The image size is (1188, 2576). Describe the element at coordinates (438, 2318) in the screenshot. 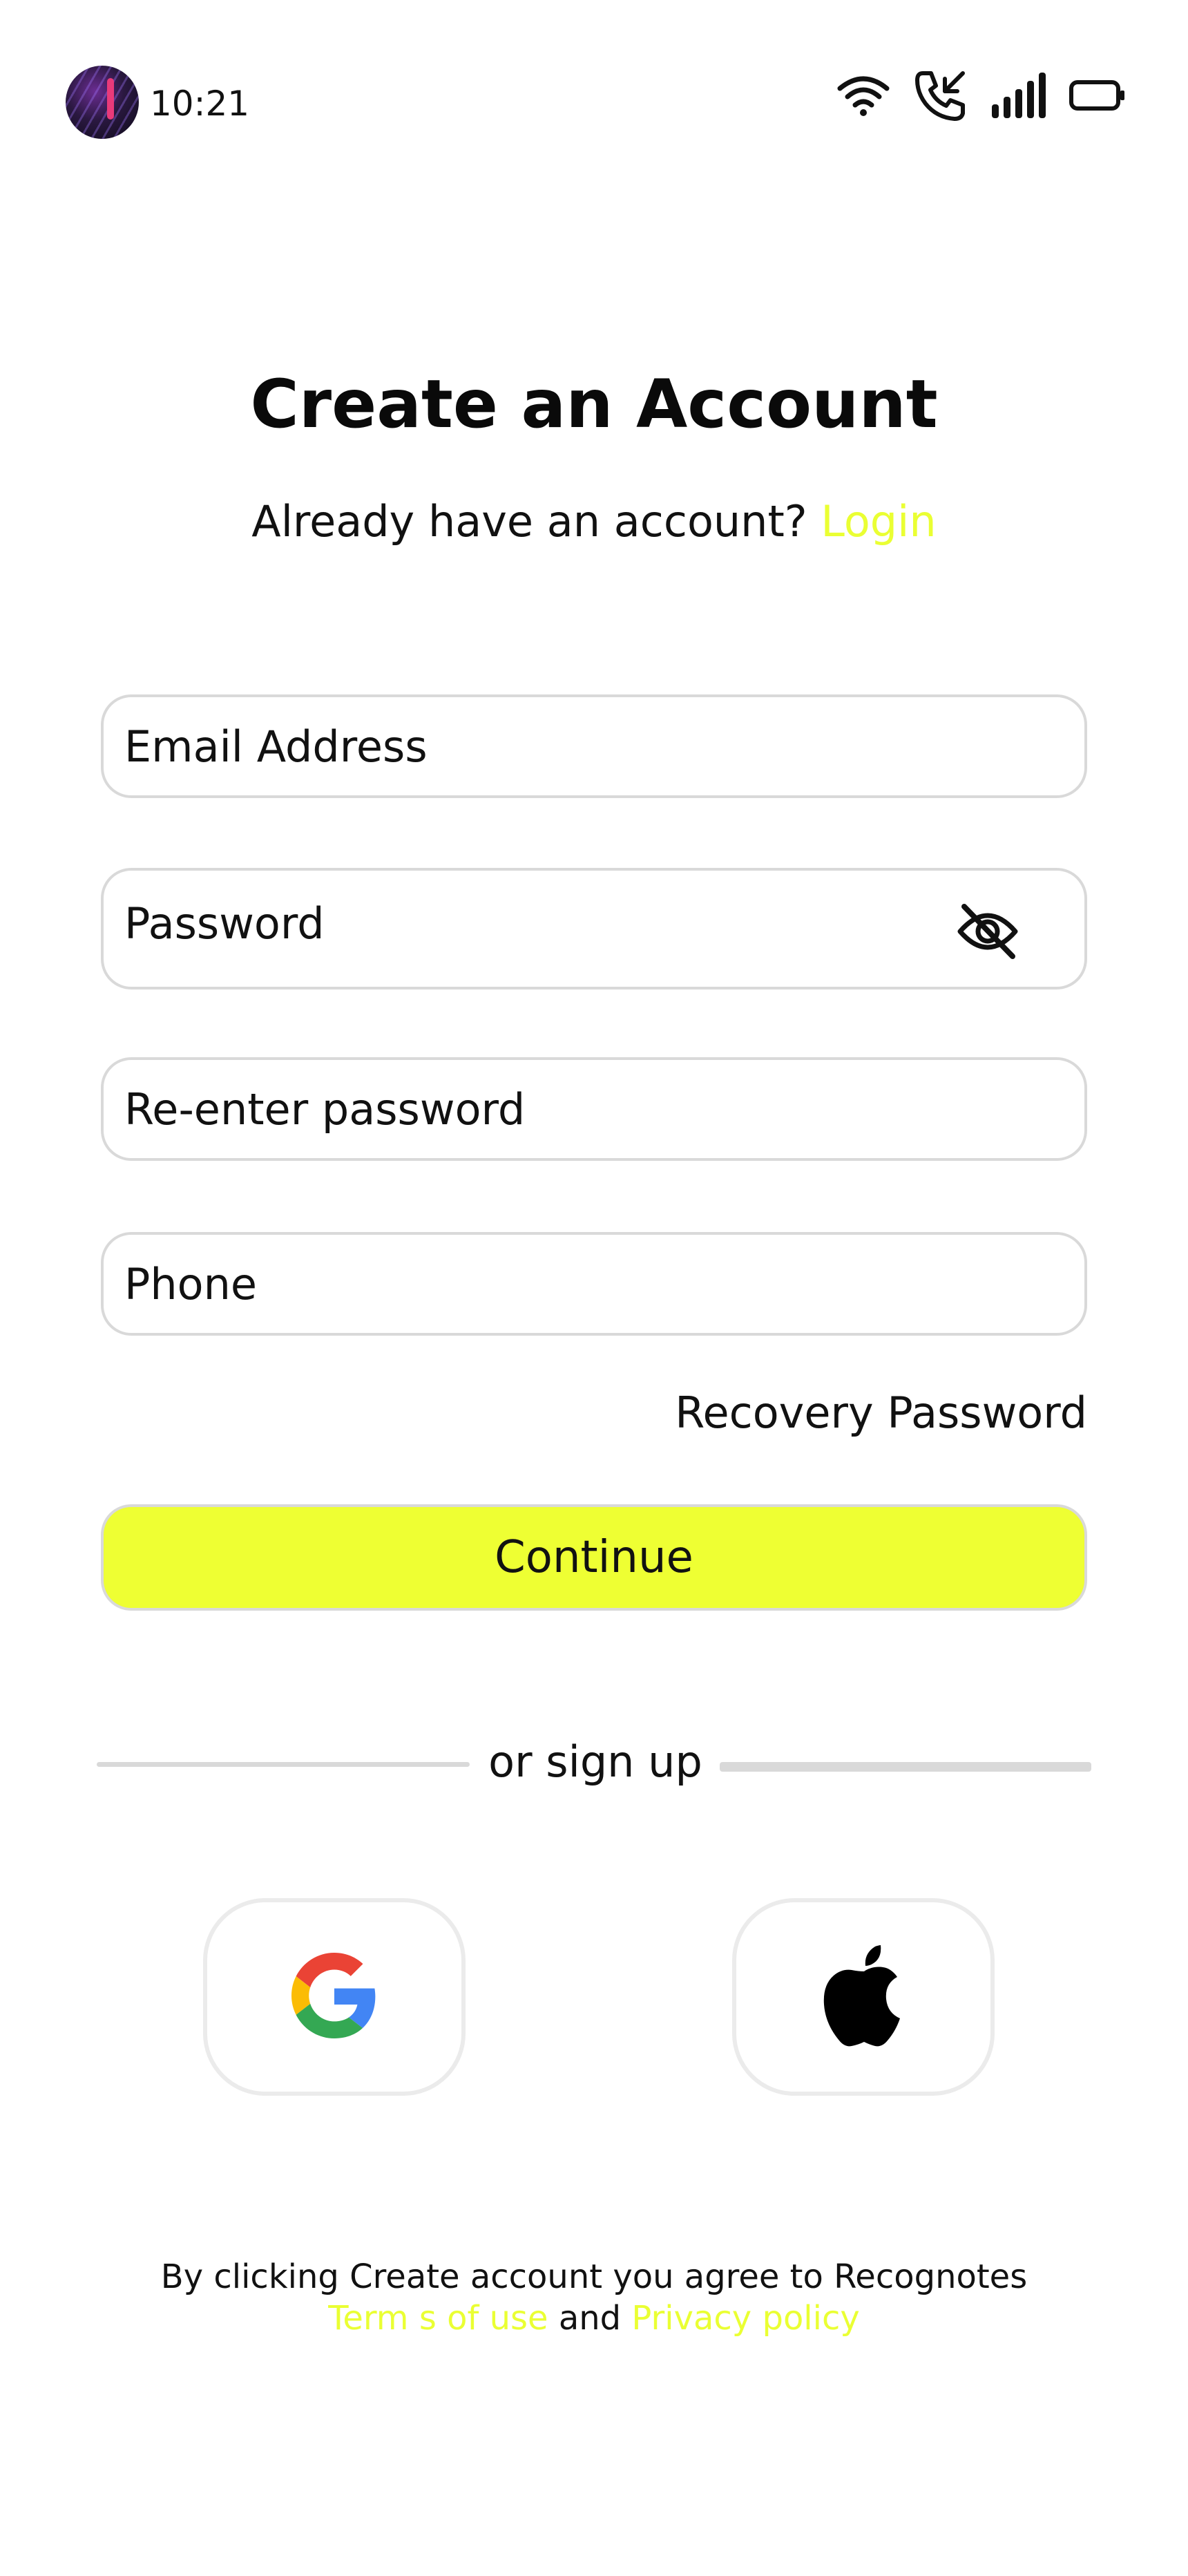

I see `terms-of-use-link: Term s of use` at that location.